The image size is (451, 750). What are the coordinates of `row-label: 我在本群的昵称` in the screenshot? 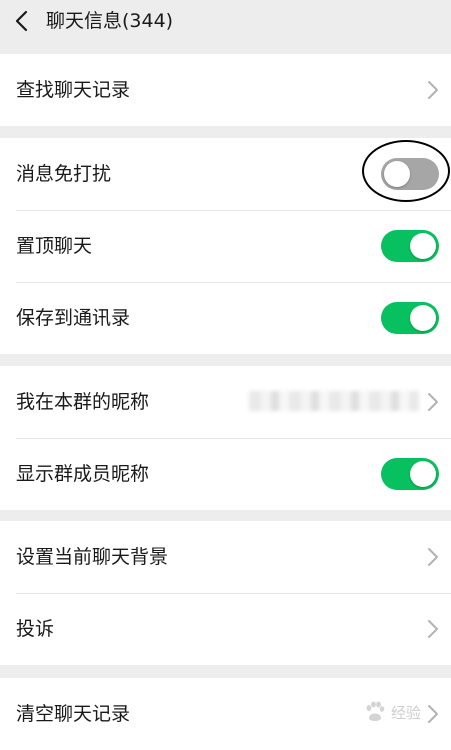 It's located at (83, 402).